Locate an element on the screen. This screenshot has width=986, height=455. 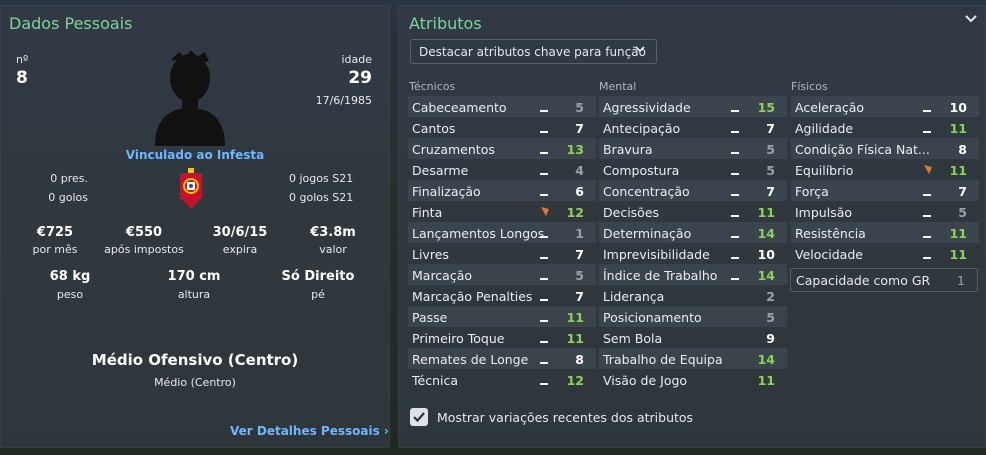
technical-attribute-name: Finta is located at coordinates (427, 212).